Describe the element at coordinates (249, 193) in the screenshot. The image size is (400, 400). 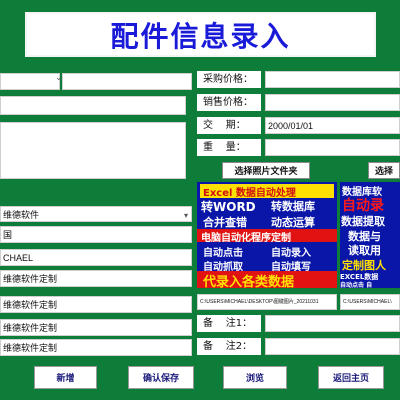
I see `ad1-line-1: Excel 数据自动处理` at that location.